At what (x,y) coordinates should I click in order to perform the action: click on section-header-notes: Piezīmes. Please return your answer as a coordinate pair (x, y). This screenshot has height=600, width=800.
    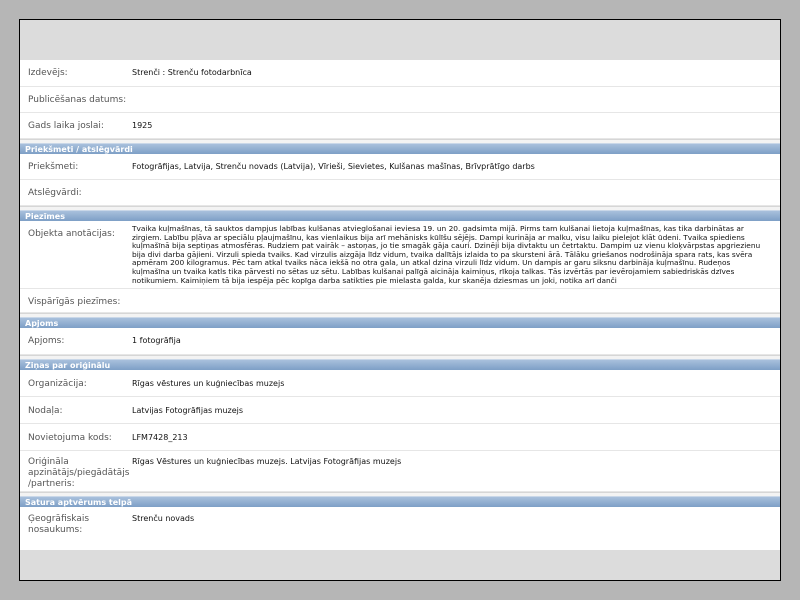
    Looking at the image, I should click on (400, 215).